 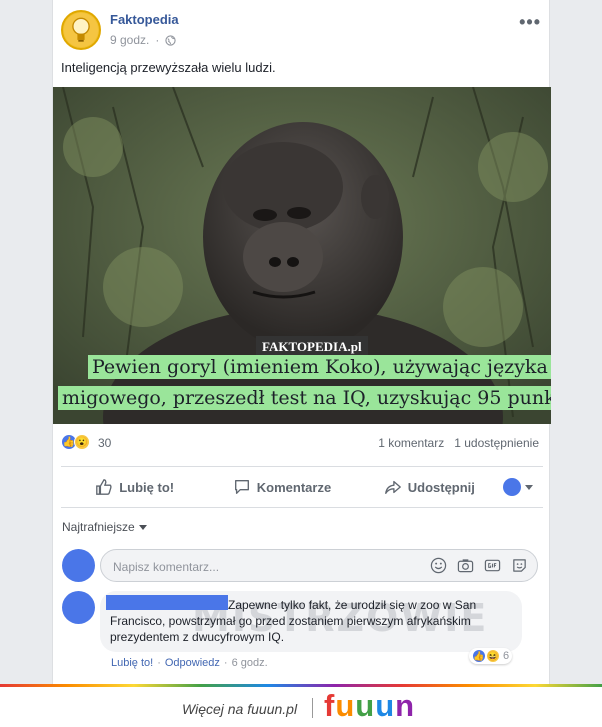 I want to click on comment-actions: Lubię to! · Odpowiedz · 6 godz., so click(x=189, y=663).